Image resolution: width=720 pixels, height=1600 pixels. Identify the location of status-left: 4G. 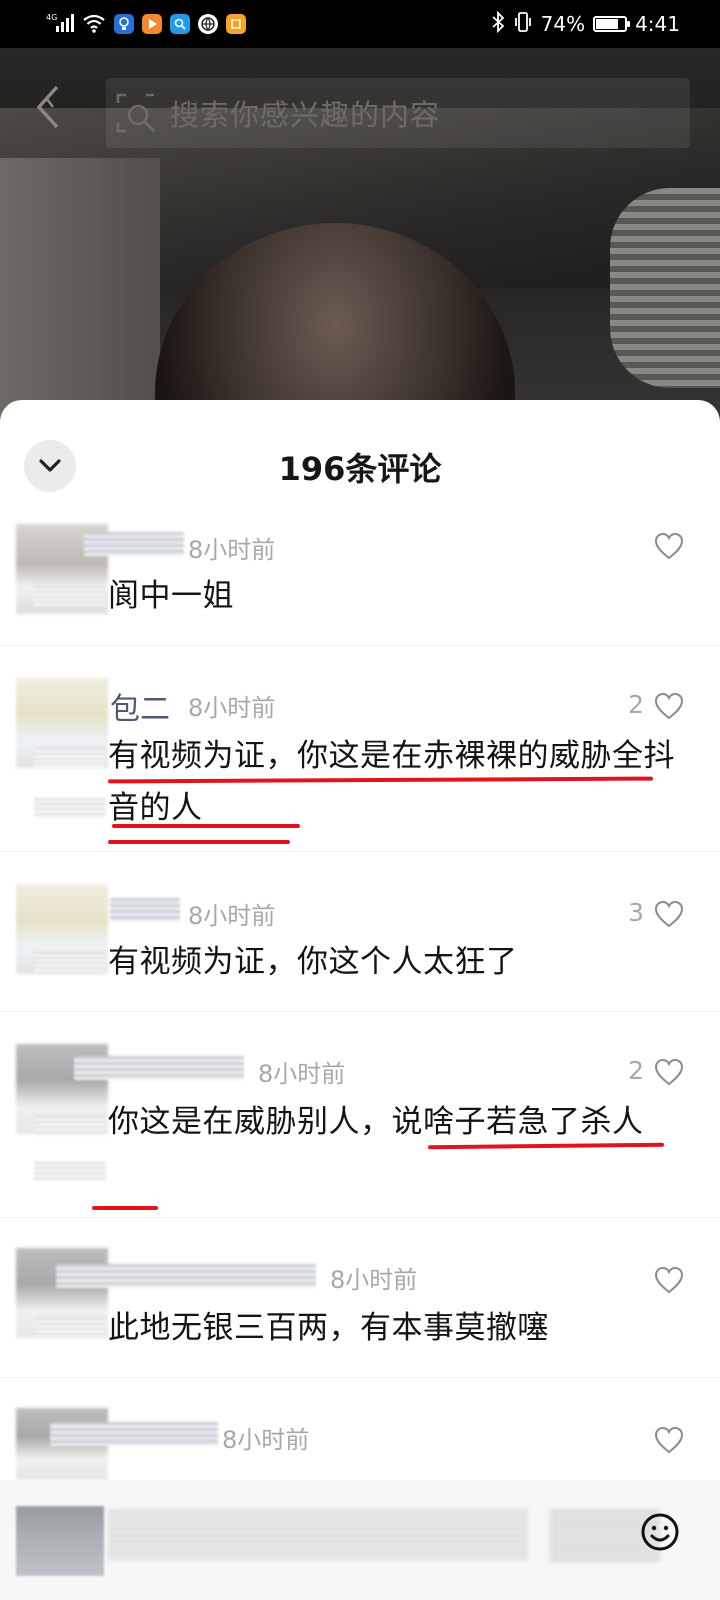
(146, 24).